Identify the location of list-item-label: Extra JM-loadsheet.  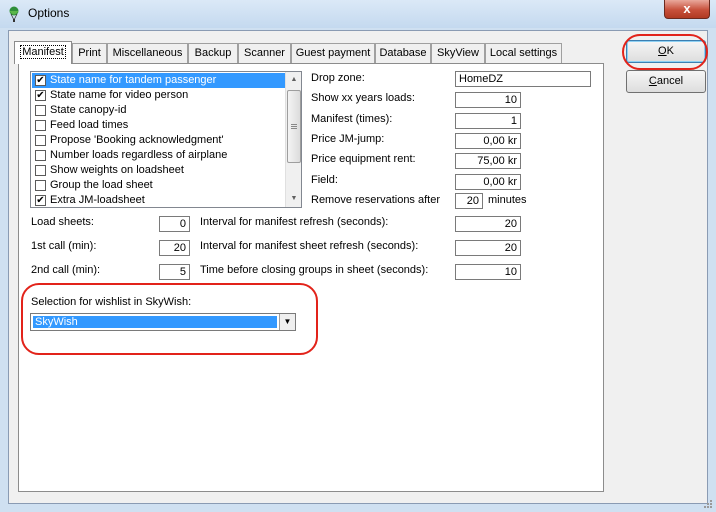
(97, 200).